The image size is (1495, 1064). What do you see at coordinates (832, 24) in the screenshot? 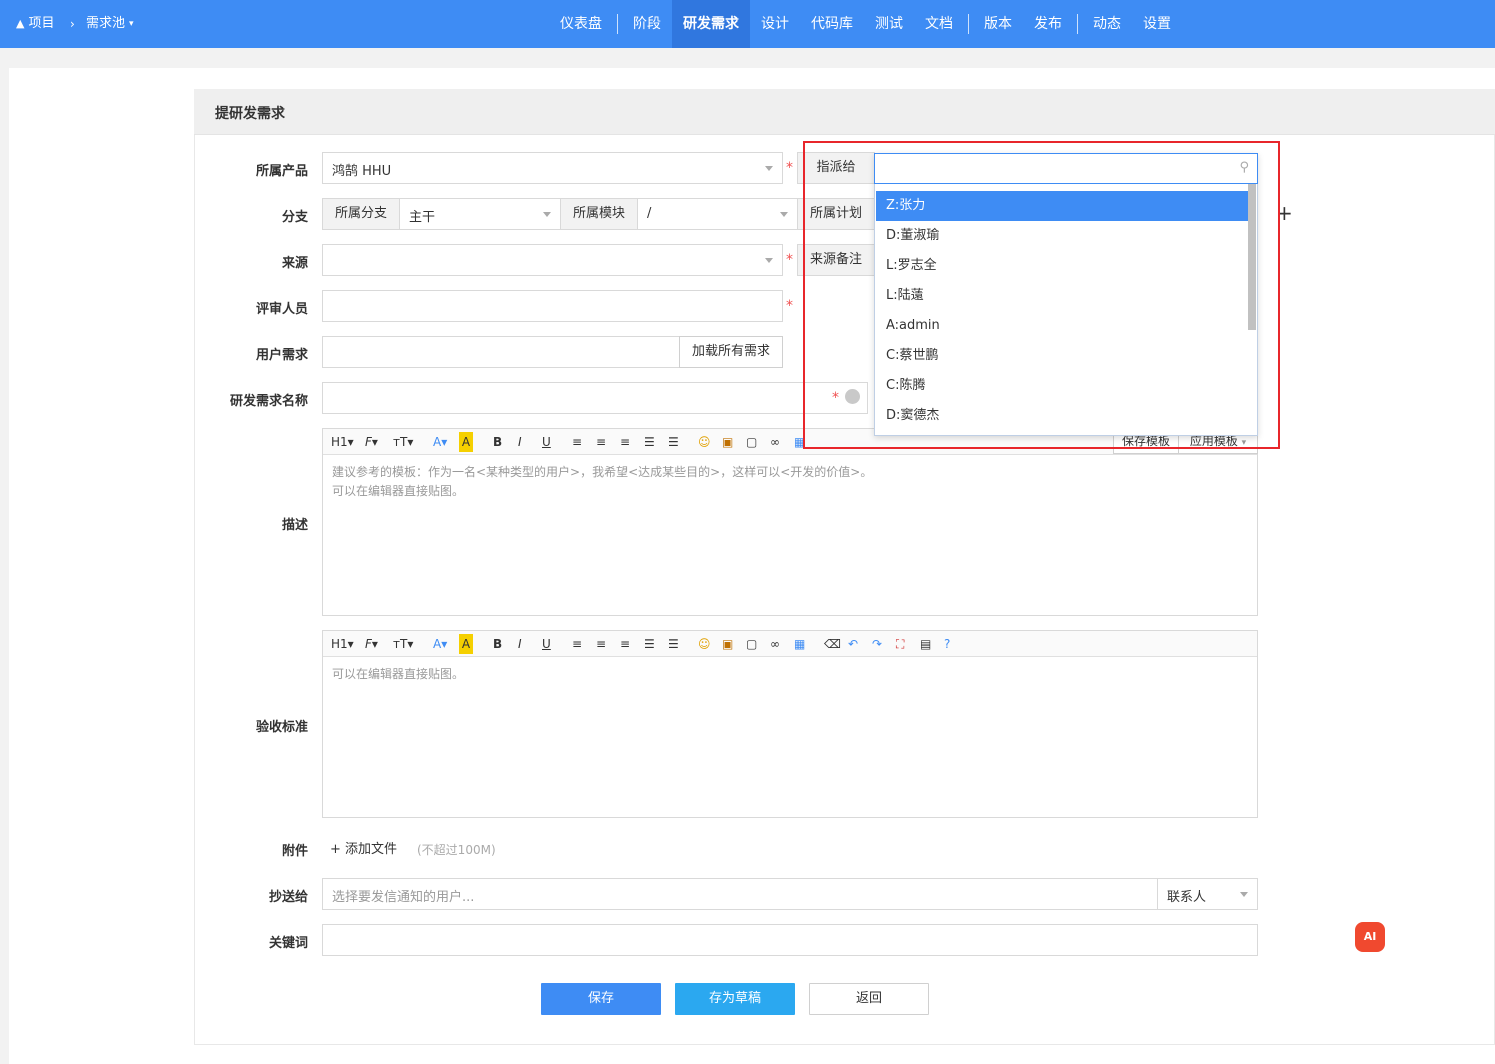
I see `nav-repo: 代码库` at bounding box center [832, 24].